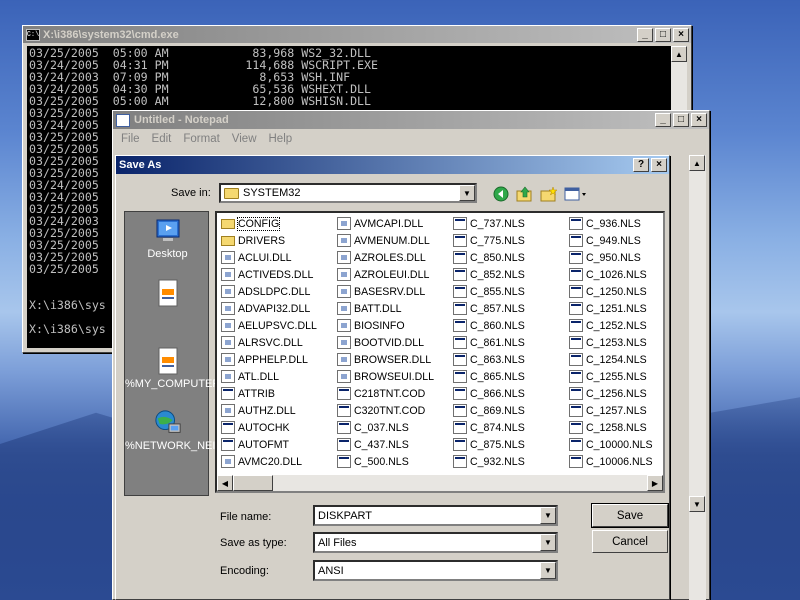  I want to click on file-item: AUTHZ.DLL, so click(269, 410).